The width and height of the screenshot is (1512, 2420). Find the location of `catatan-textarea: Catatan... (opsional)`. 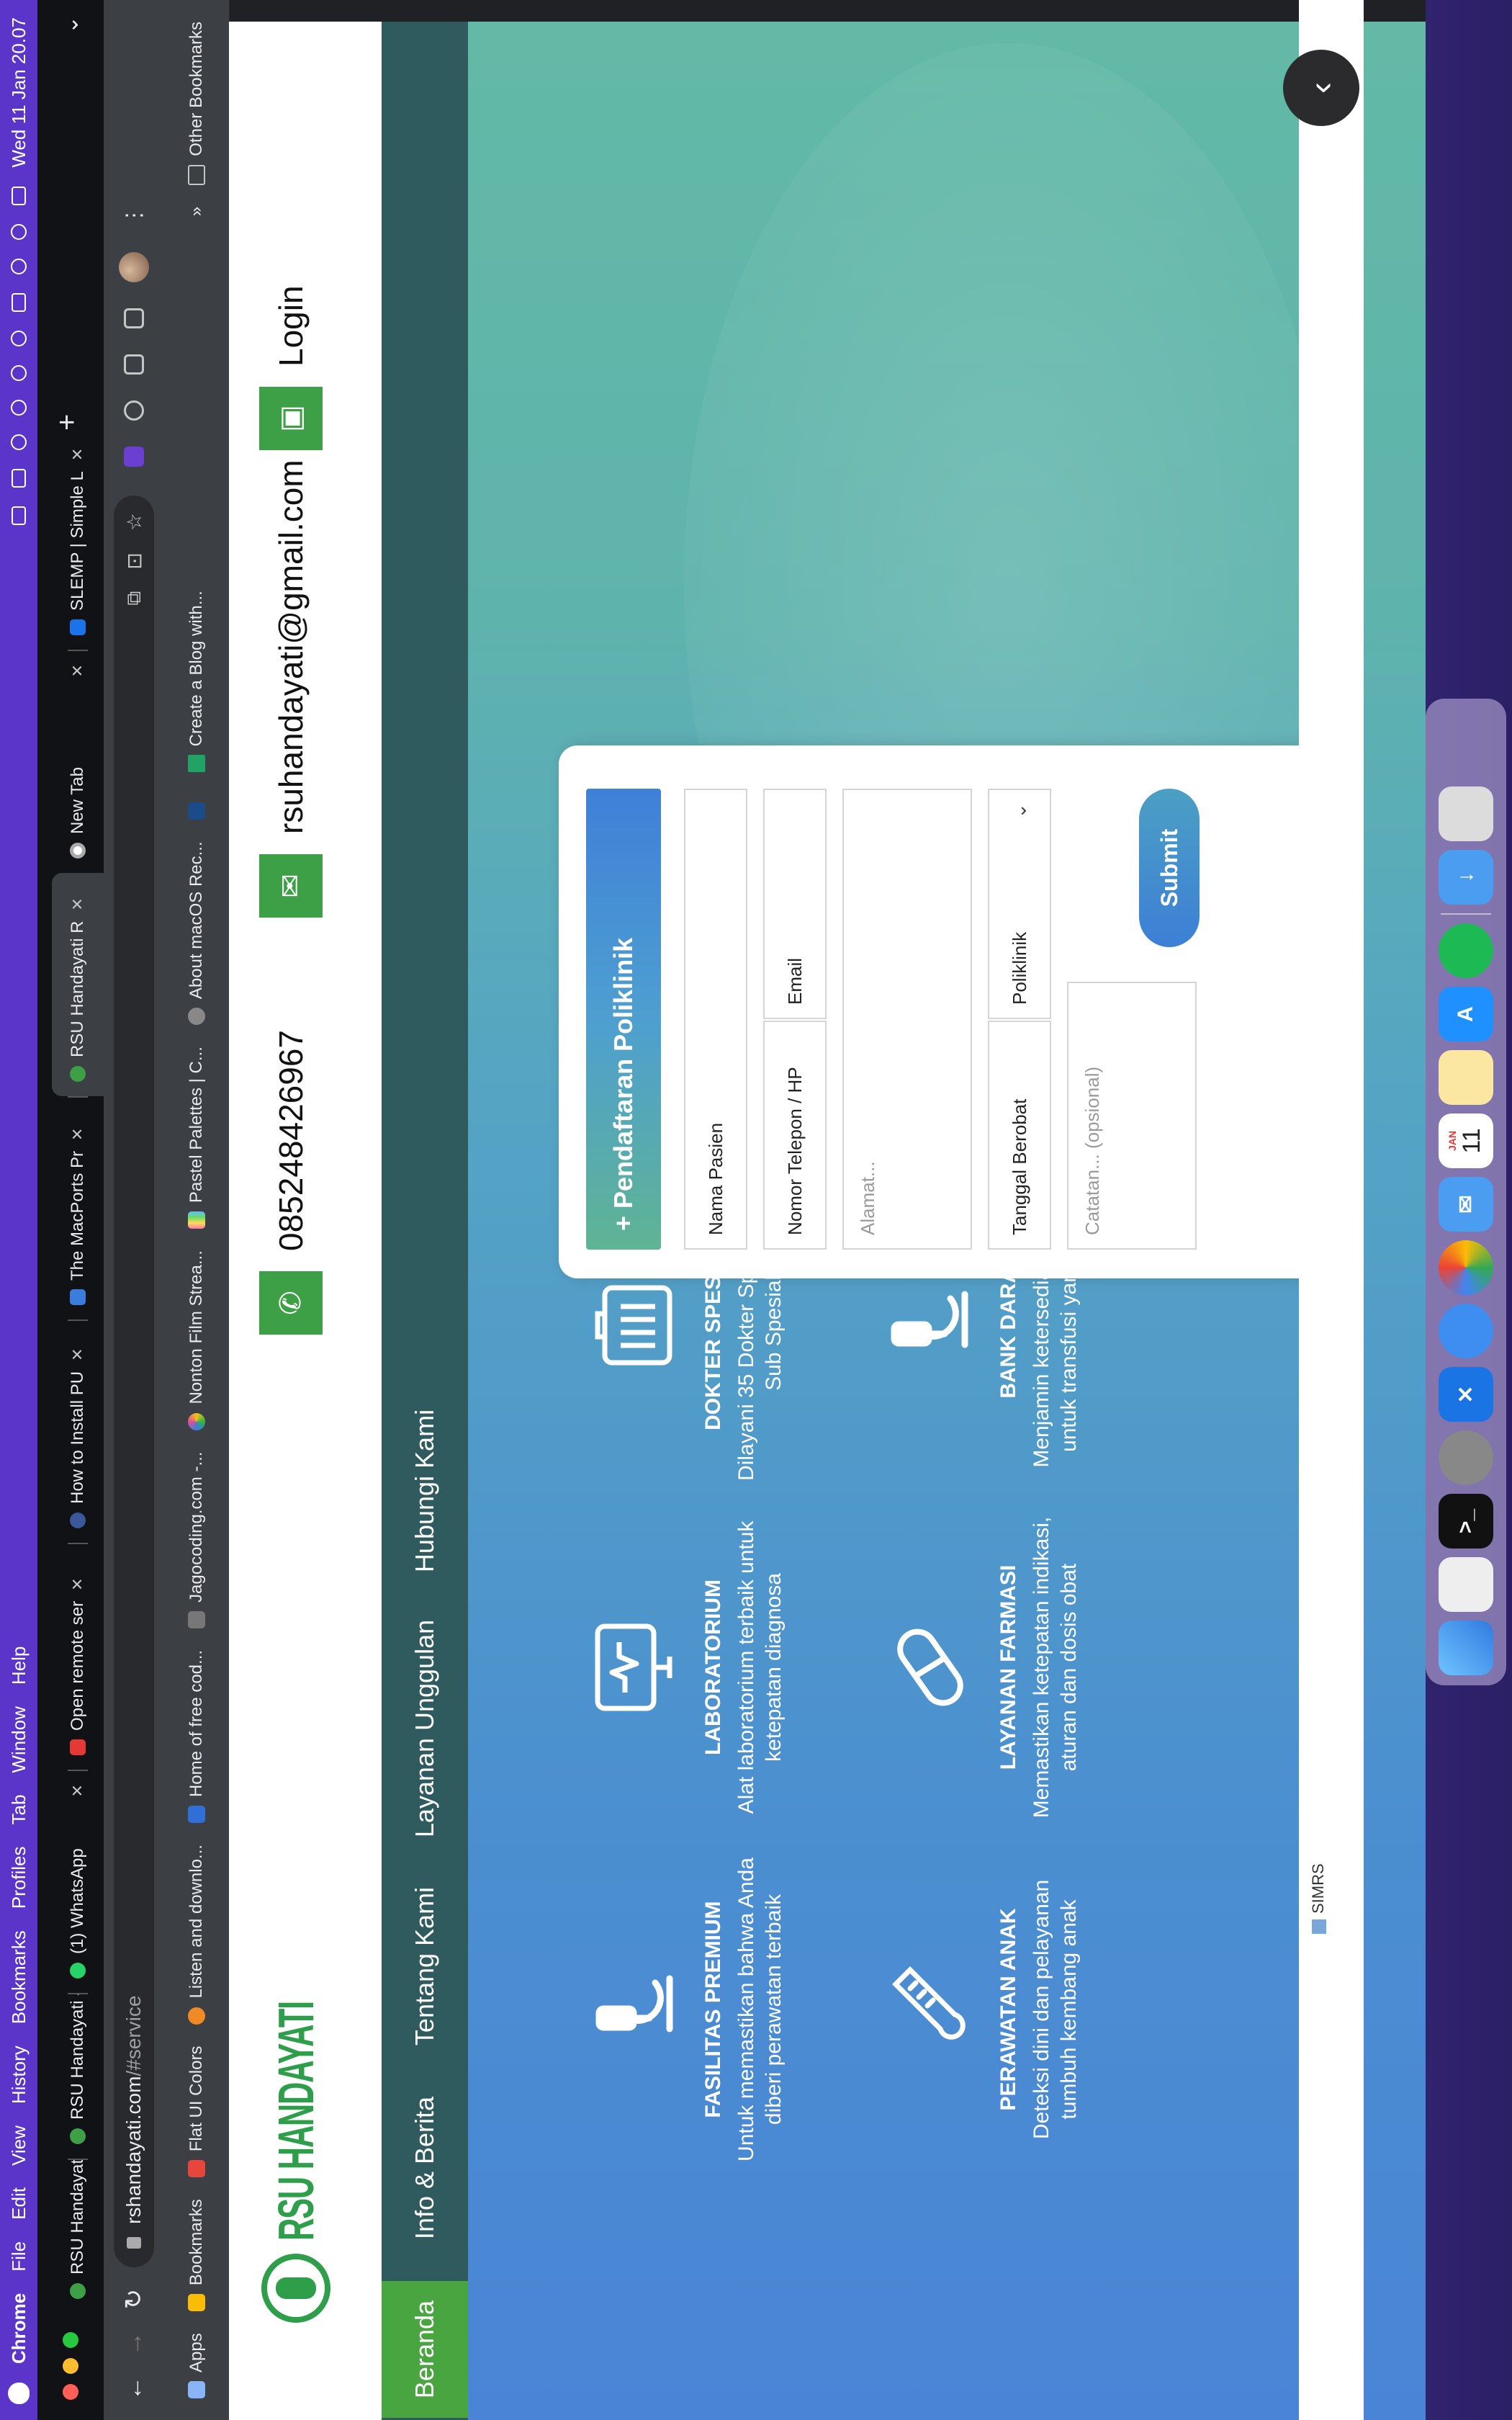

catatan-textarea: Catatan... (opsional) is located at coordinates (1132, 1116).